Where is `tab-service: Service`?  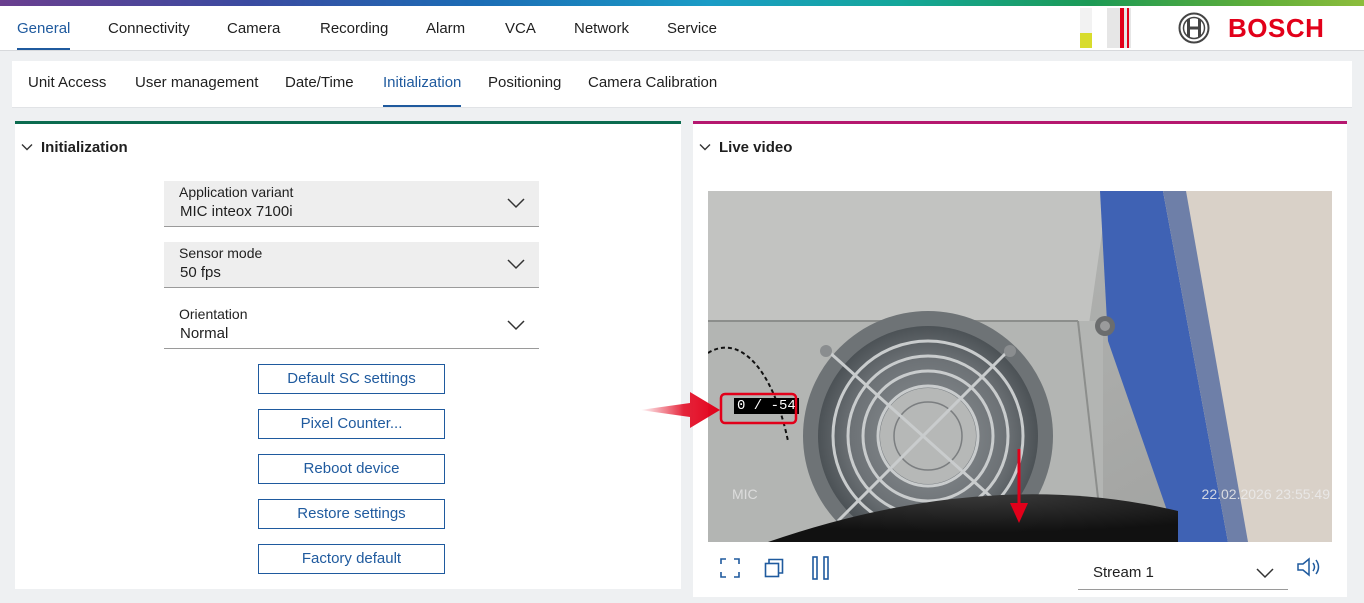
tab-service: Service is located at coordinates (692, 28).